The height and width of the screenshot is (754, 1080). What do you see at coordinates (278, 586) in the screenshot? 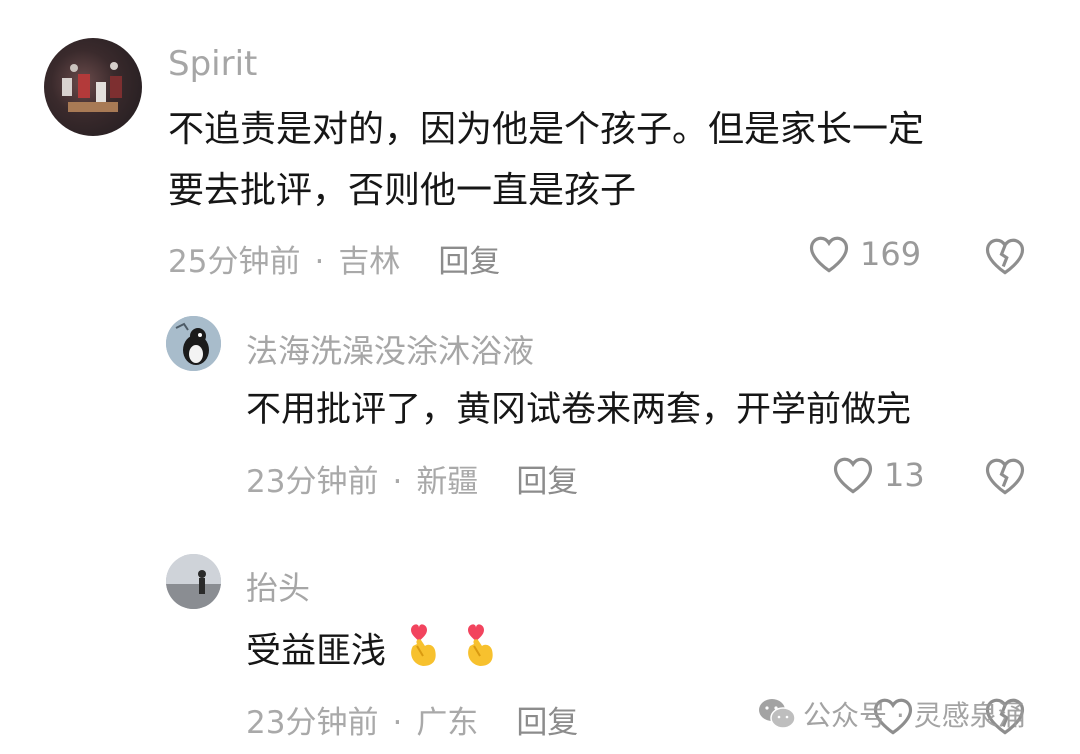
I see `username: 抬头` at bounding box center [278, 586].